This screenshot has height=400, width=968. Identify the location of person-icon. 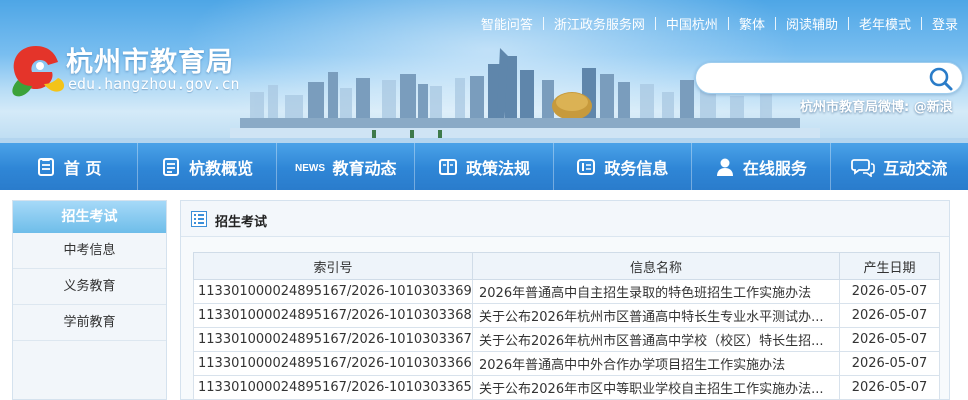
(724, 167).